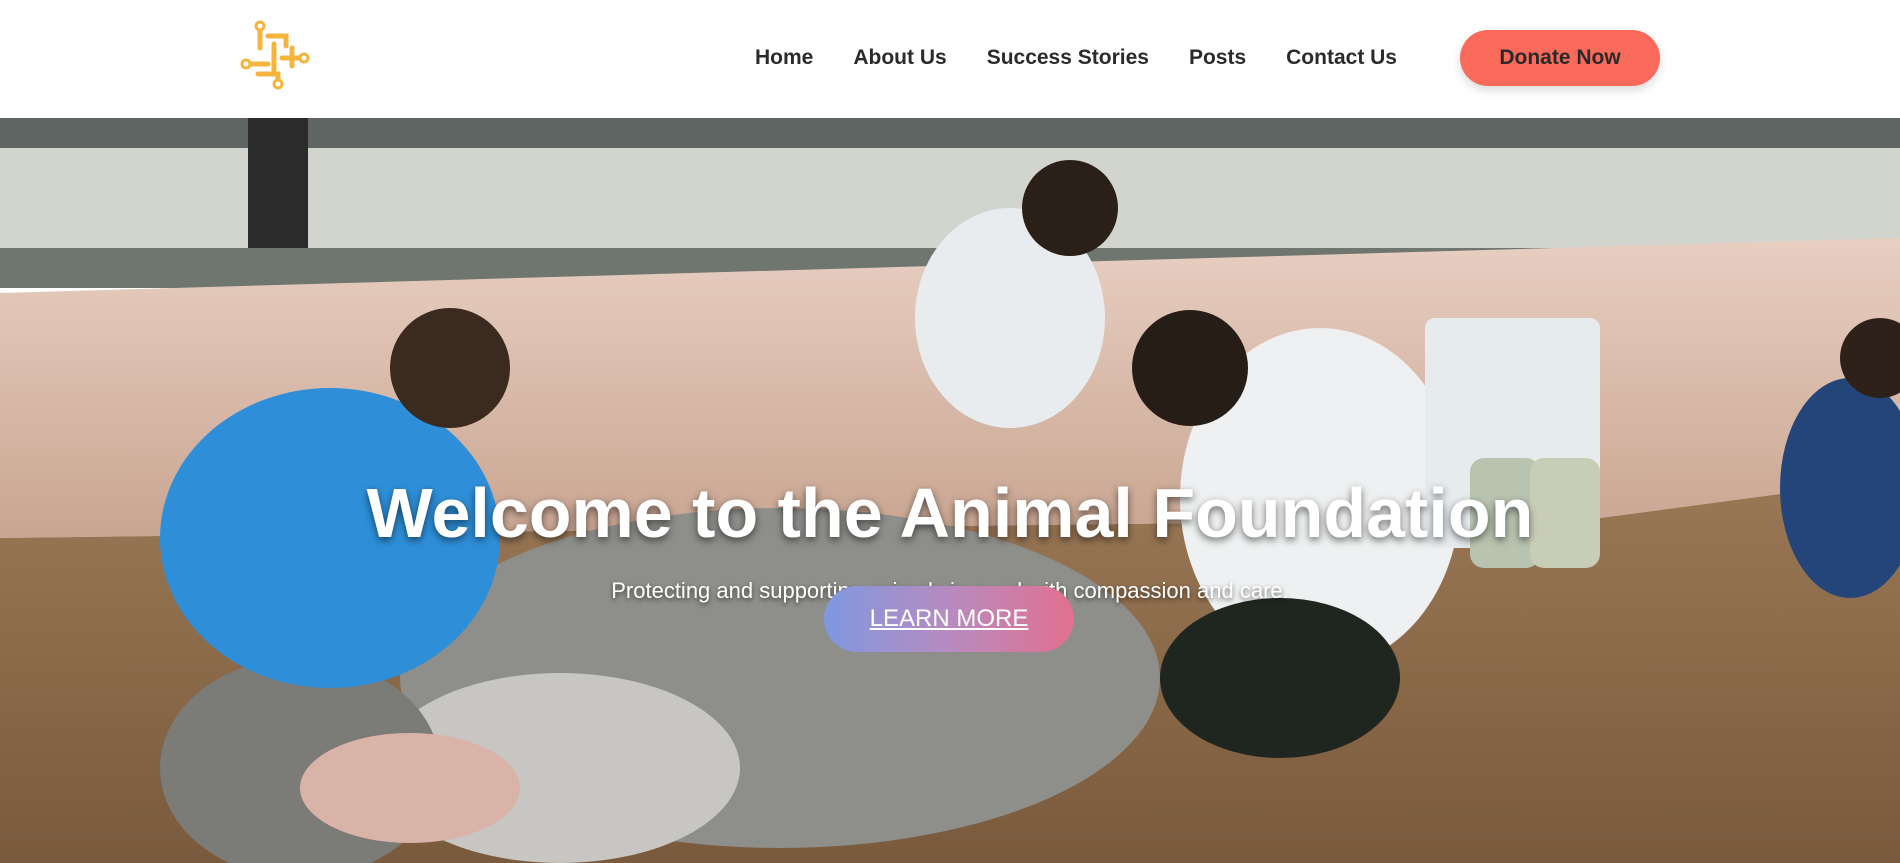 This screenshot has height=863, width=1900. What do you see at coordinates (950, 513) in the screenshot?
I see `hero-title: Welcome to the Animal Foundation` at bounding box center [950, 513].